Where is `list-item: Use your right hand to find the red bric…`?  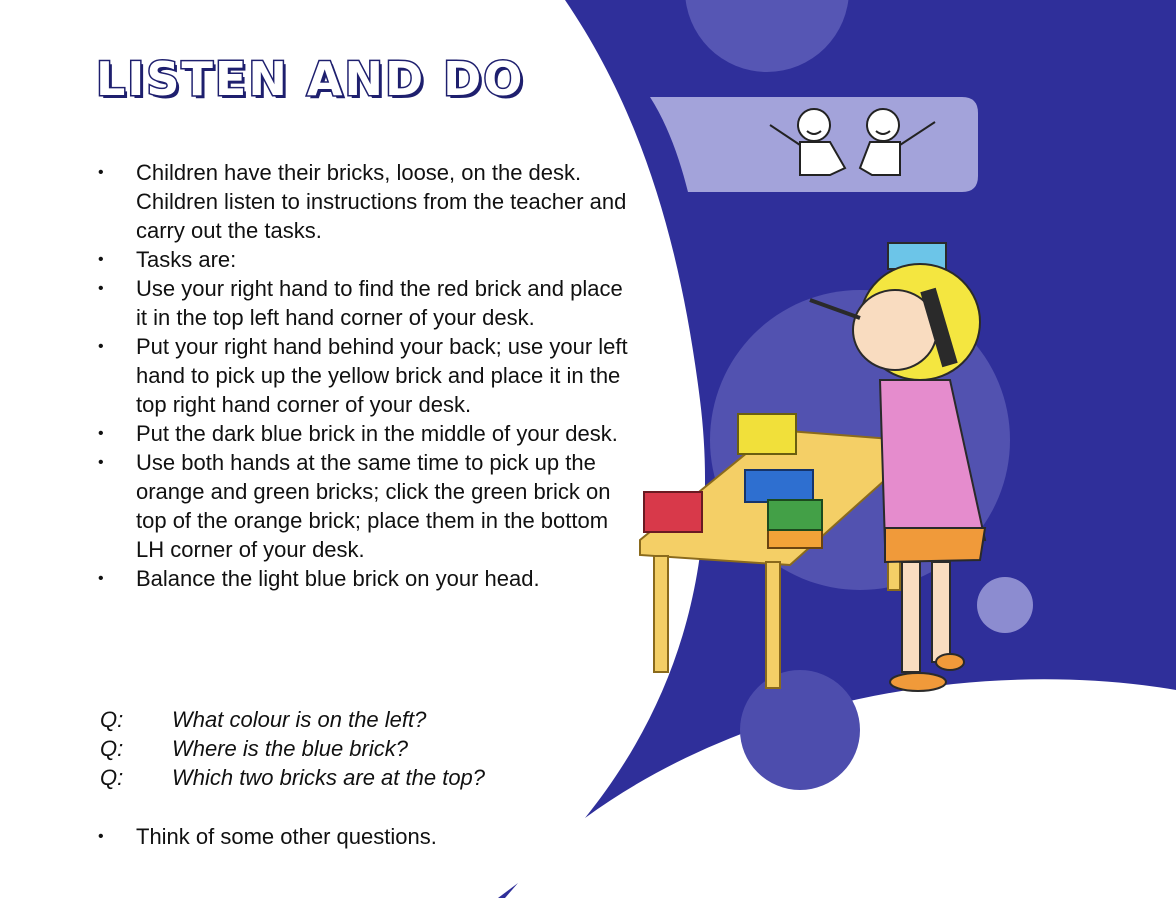
list-item: Use your right hand to find the red bric… is located at coordinates (366, 303).